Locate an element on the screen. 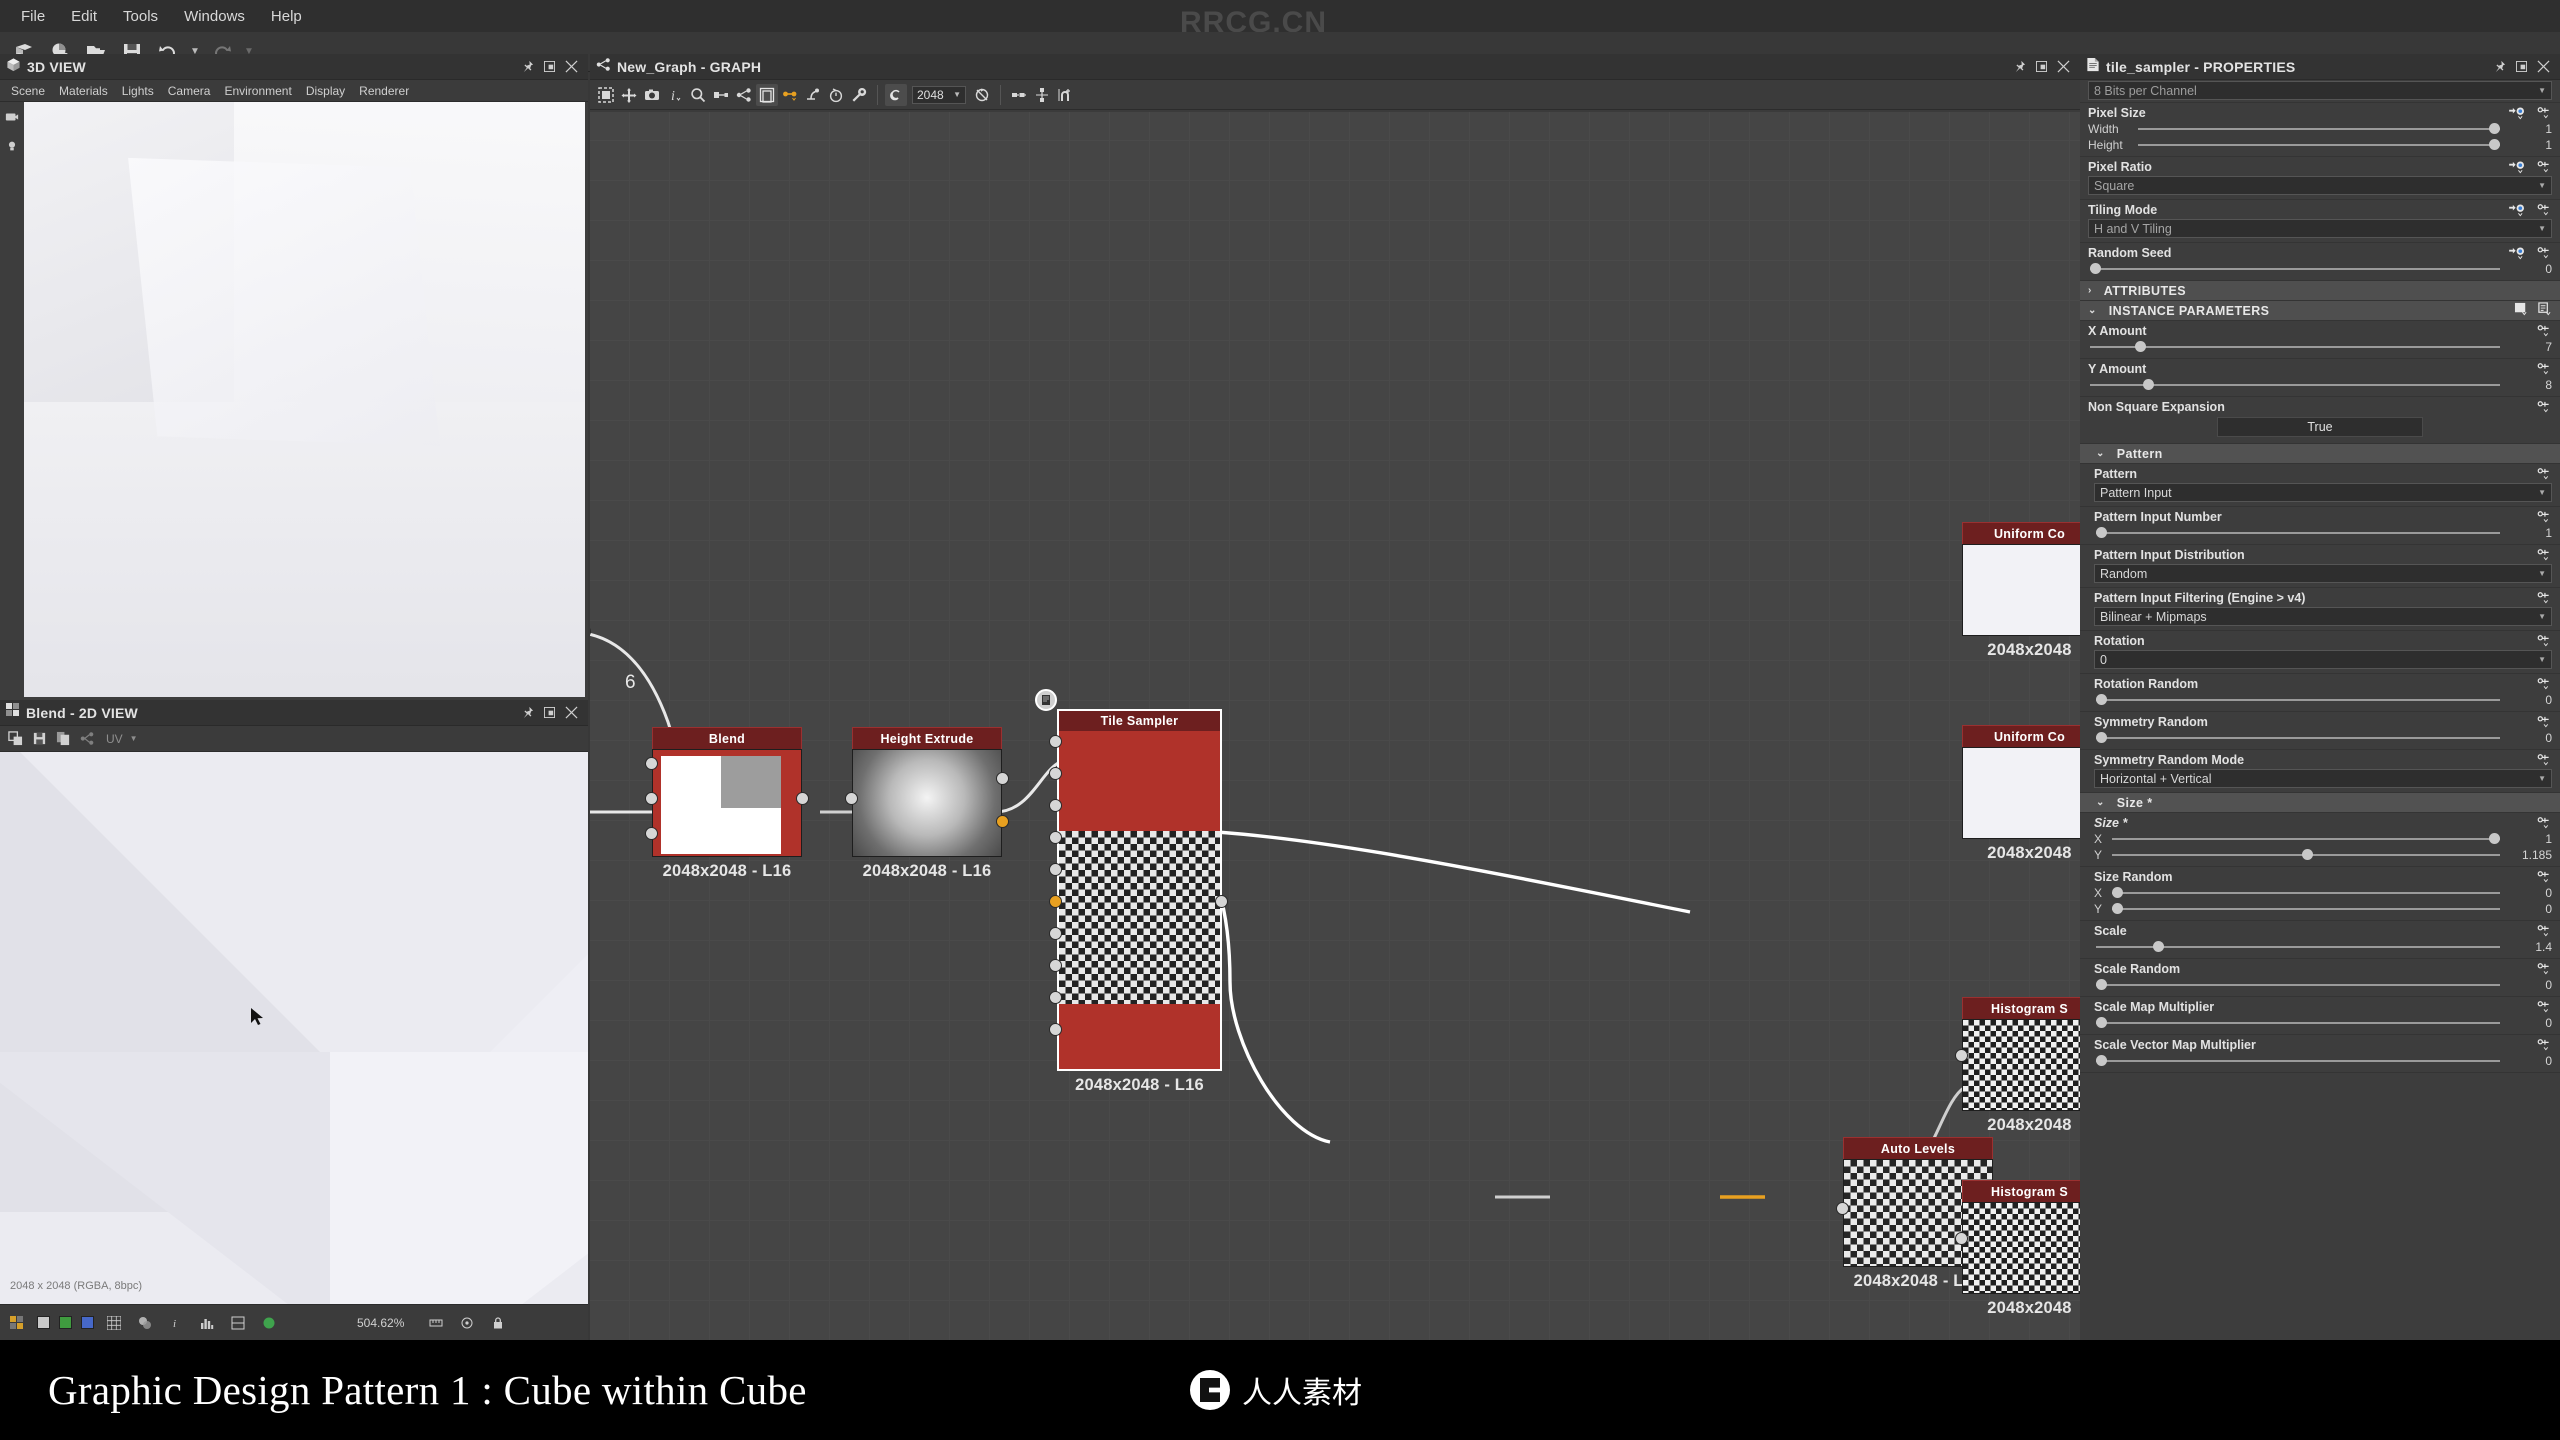  menu-edit: Edit is located at coordinates (84, 16).